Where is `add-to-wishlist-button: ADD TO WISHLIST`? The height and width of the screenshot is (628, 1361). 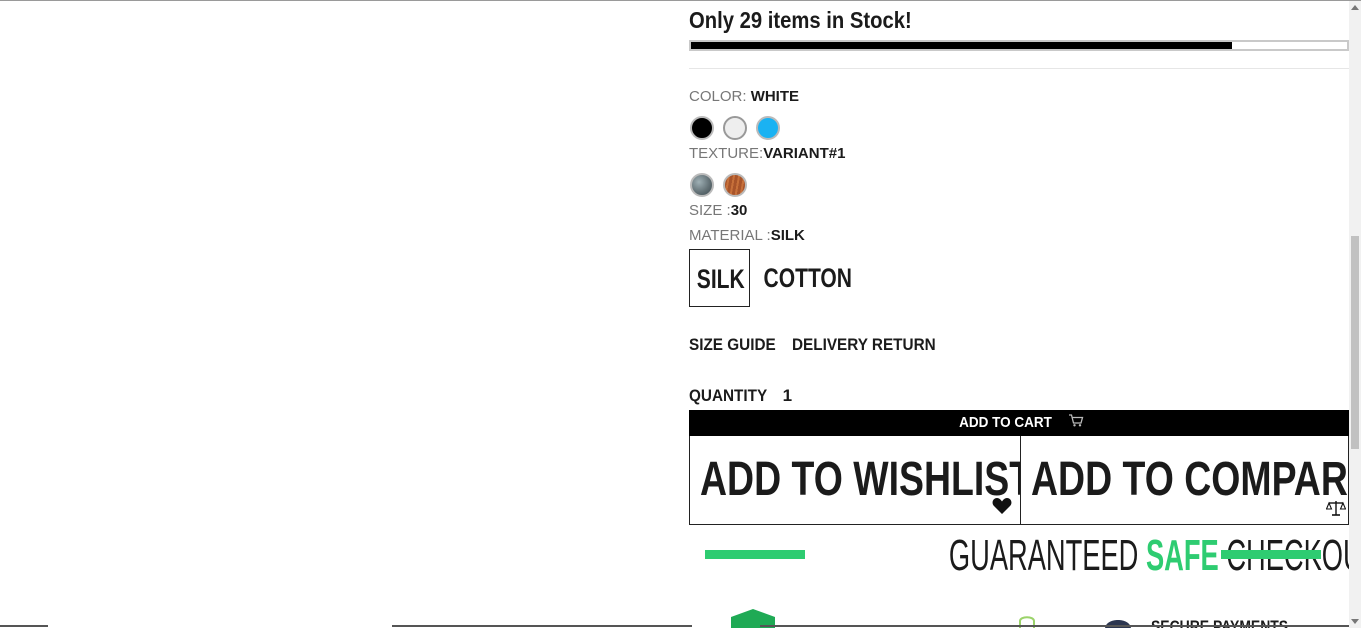
add-to-wishlist-button: ADD TO WISHLIST is located at coordinates (855, 480).